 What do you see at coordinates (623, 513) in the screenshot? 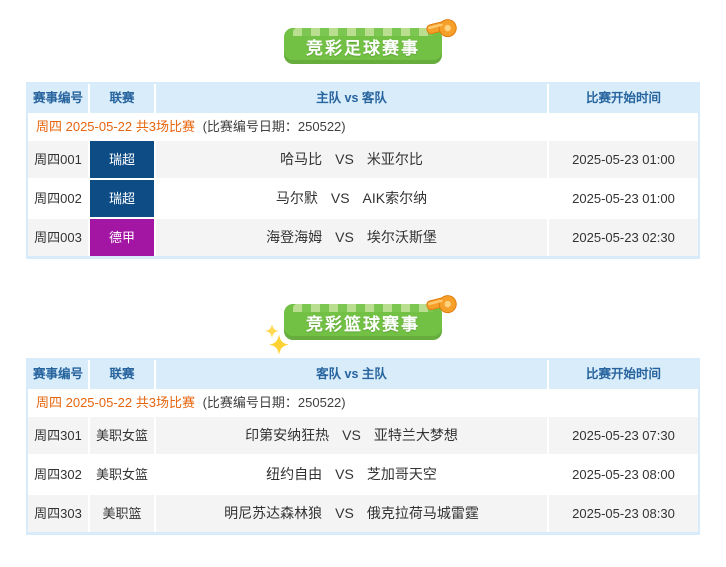
I see `start-time: 2025-05-23 08:30` at bounding box center [623, 513].